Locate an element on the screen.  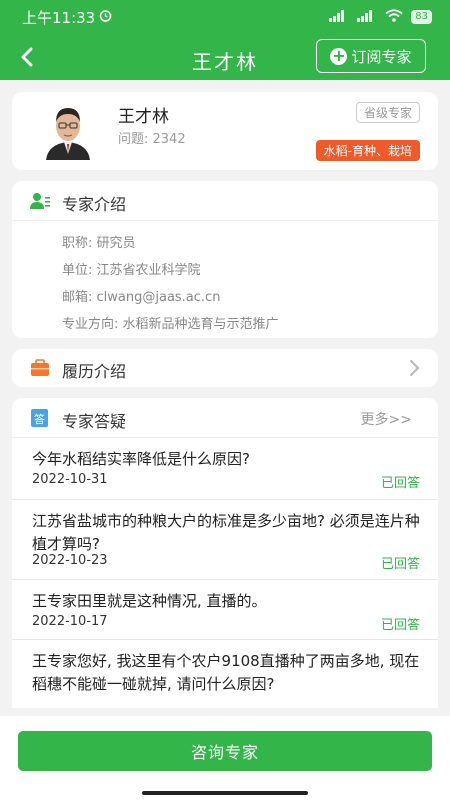
bottom-bar: 咨询专家 is located at coordinates (225, 758).